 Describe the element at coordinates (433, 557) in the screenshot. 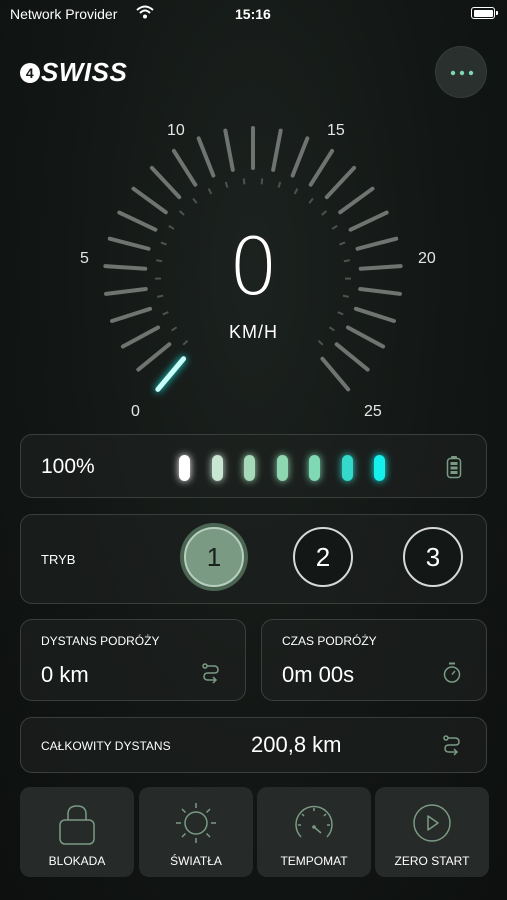

I see `mode-button-3: 3` at that location.